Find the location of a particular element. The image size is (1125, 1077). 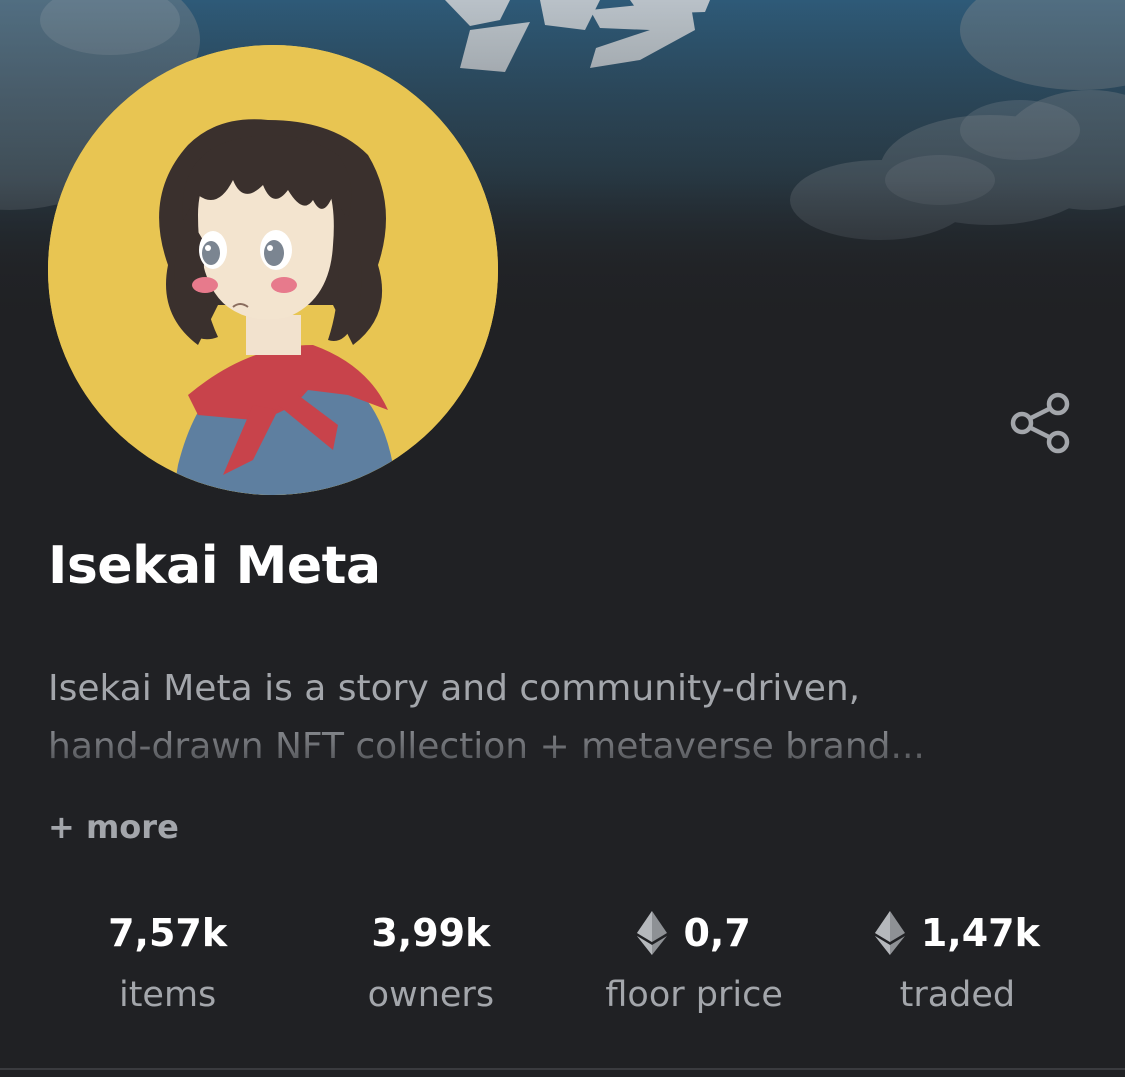

stat-label: owners is located at coordinates (431, 995).